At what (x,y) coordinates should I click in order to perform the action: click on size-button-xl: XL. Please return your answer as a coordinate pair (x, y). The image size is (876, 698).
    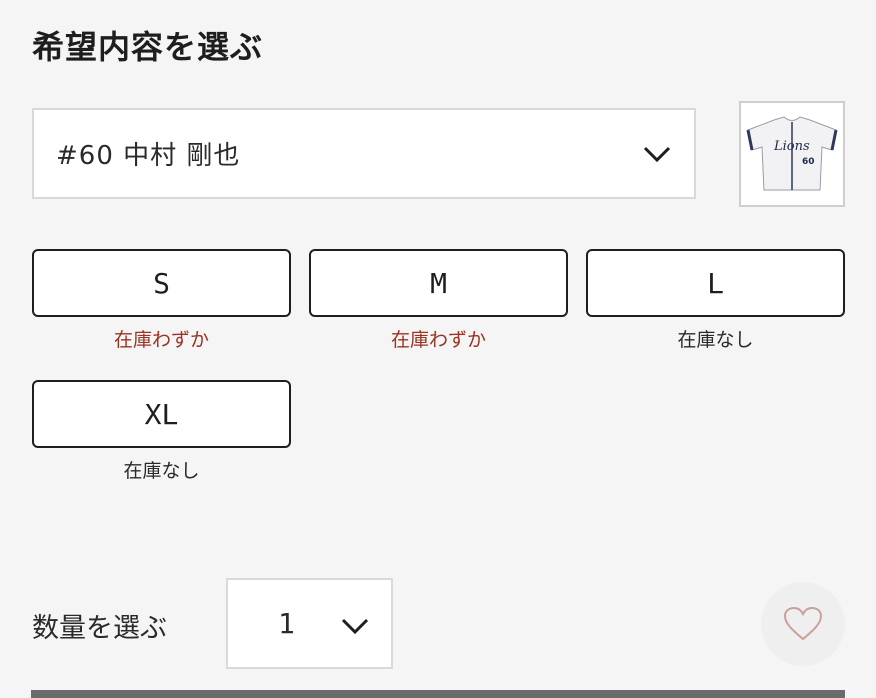
    Looking at the image, I should click on (161, 414).